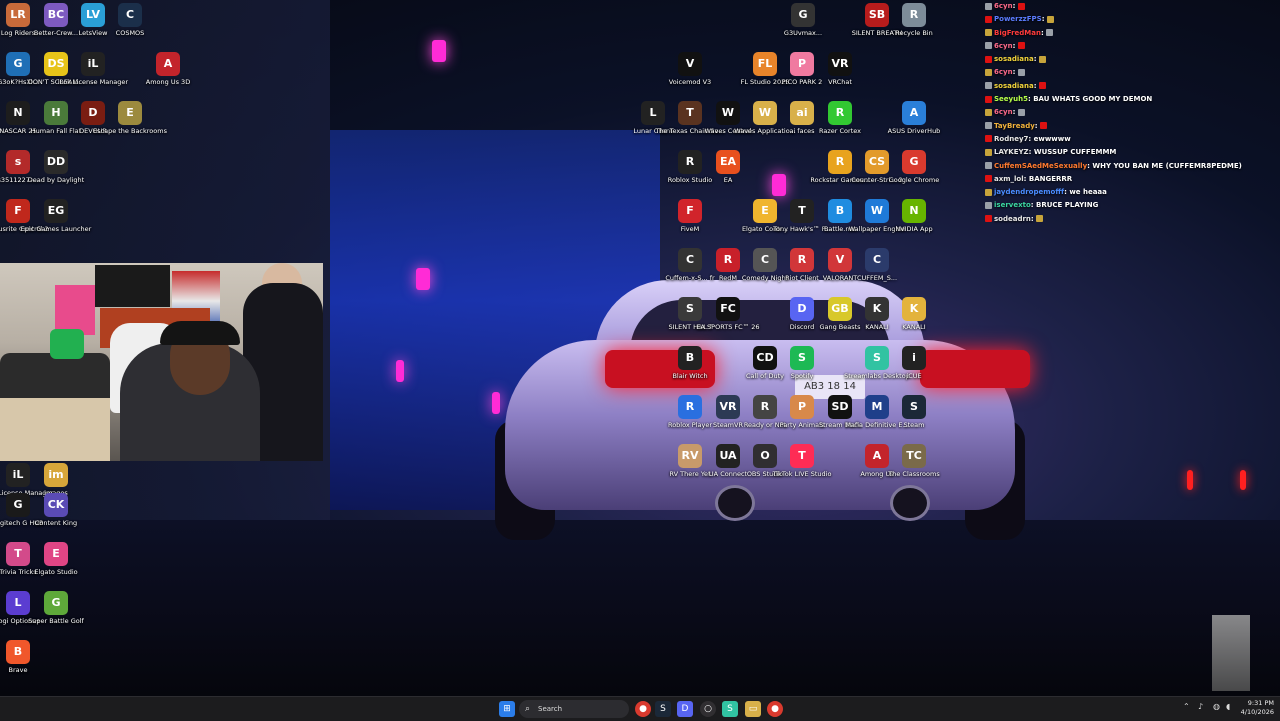  I want to click on desktop-icon: R Recycle Bin, so click(914, 20).